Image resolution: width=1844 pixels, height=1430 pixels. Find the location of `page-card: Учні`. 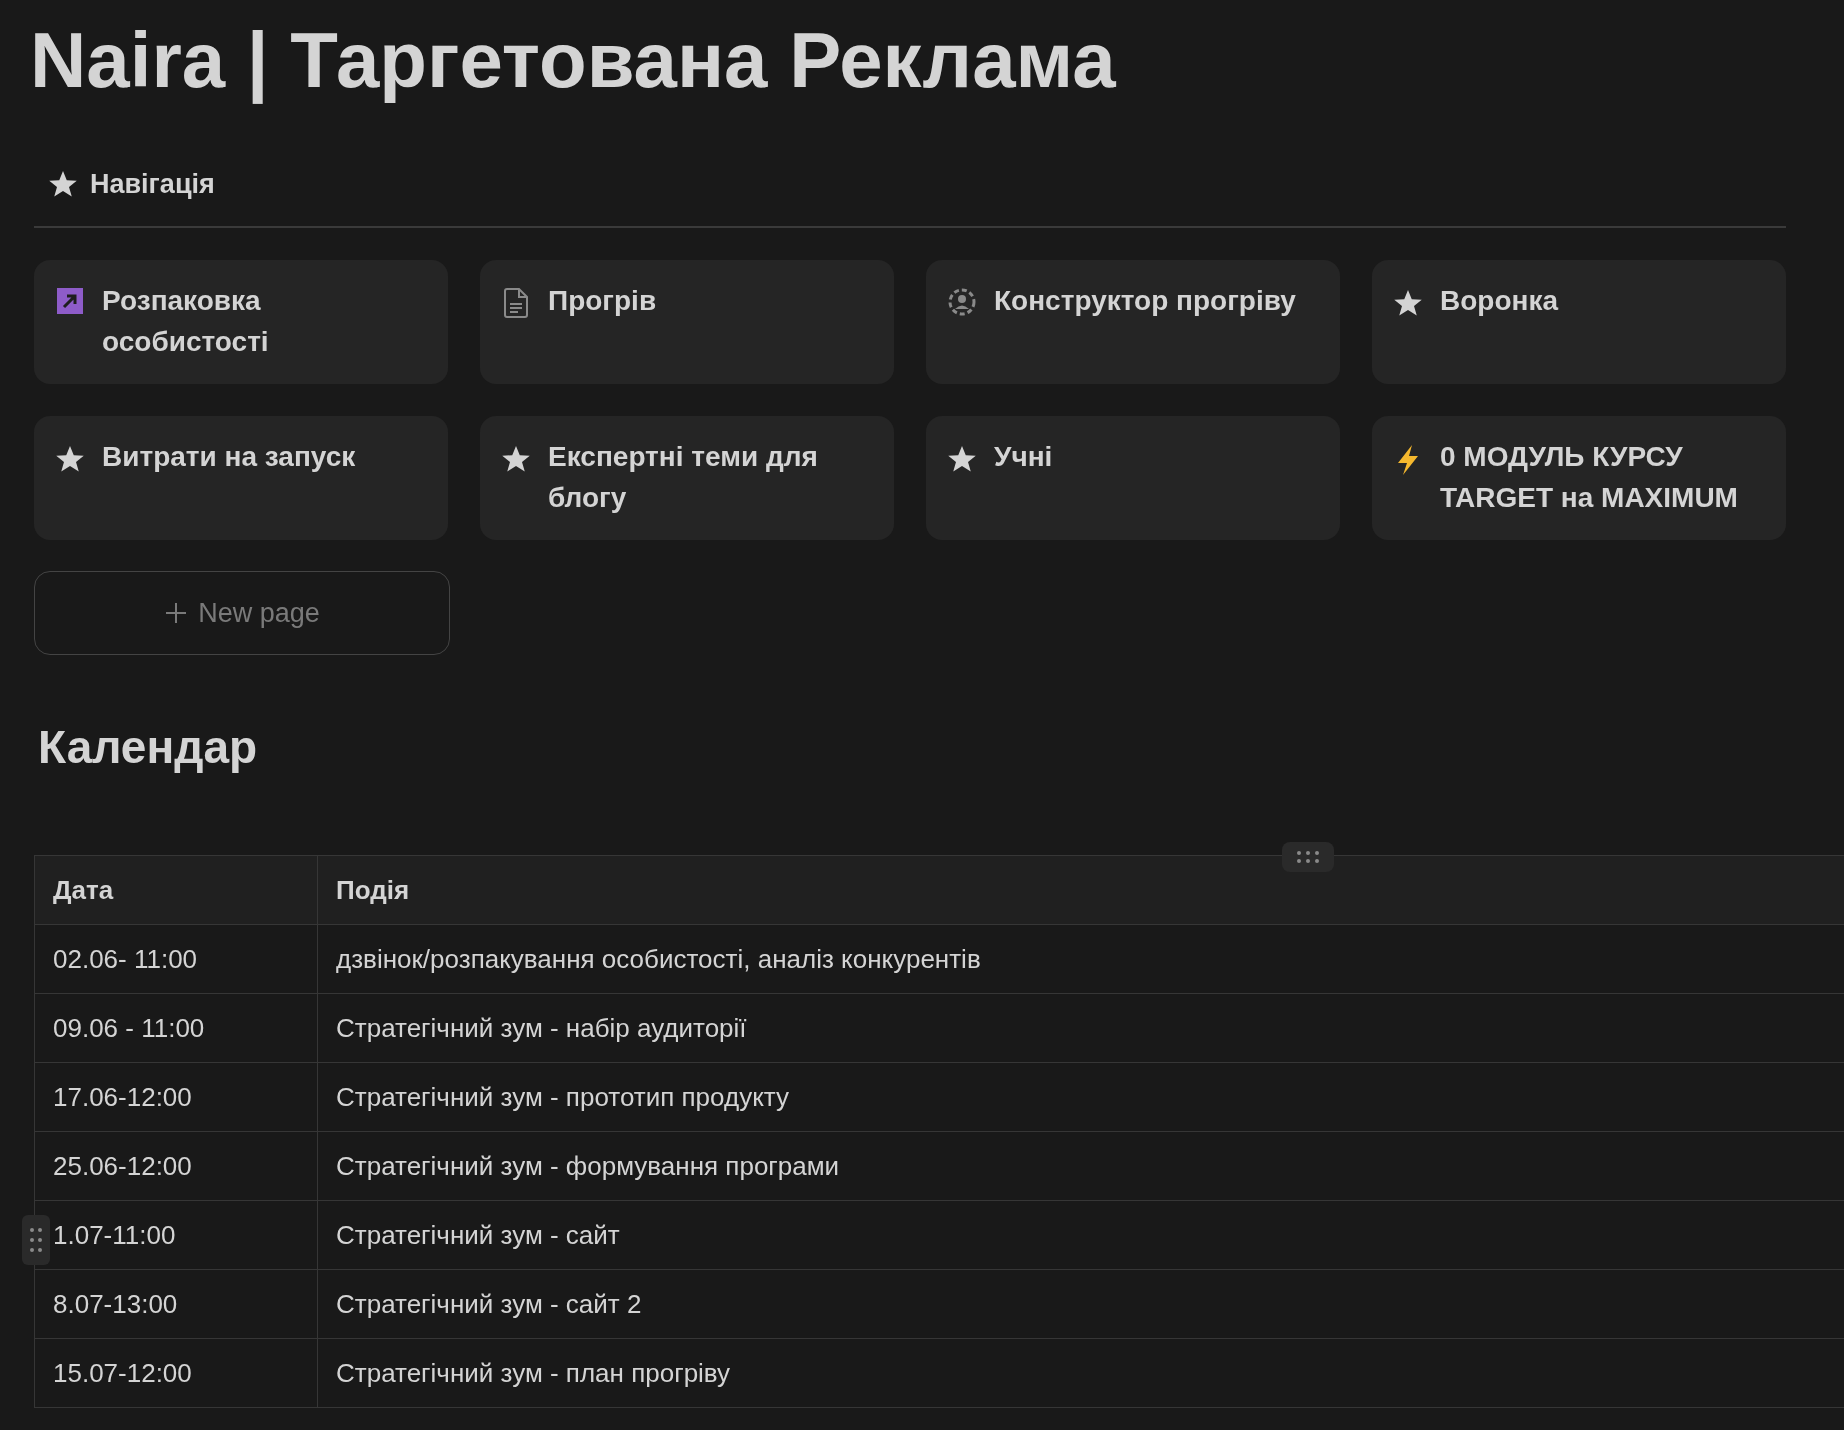

page-card: Учні is located at coordinates (1133, 478).